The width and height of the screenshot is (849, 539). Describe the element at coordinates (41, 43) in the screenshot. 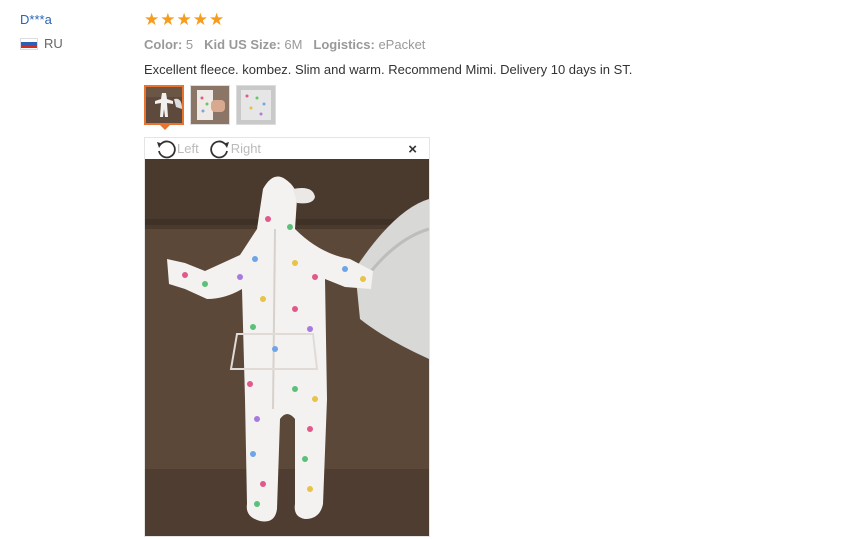

I see `reviewer-country: RU` at that location.